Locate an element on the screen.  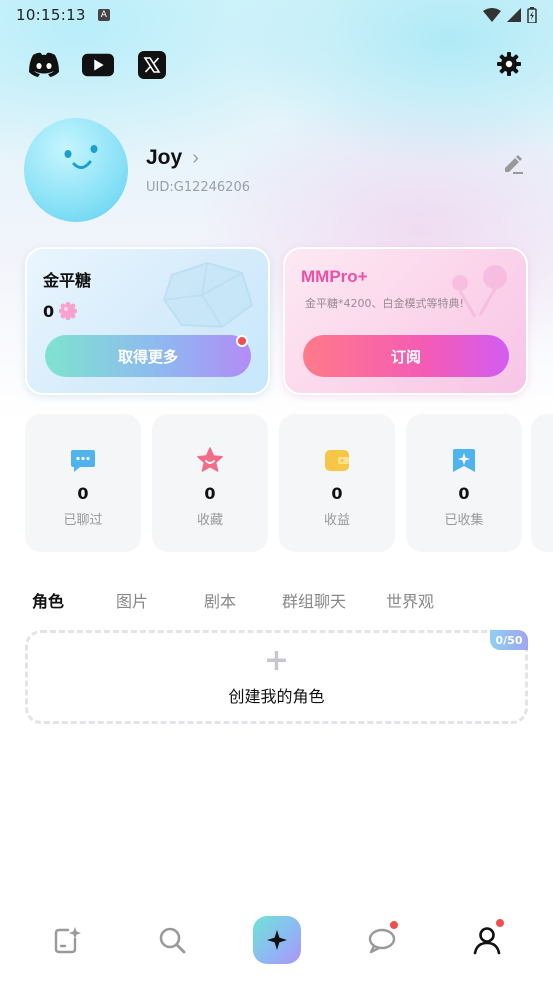
pro-card-title: MMPro+ is located at coordinates (334, 276).